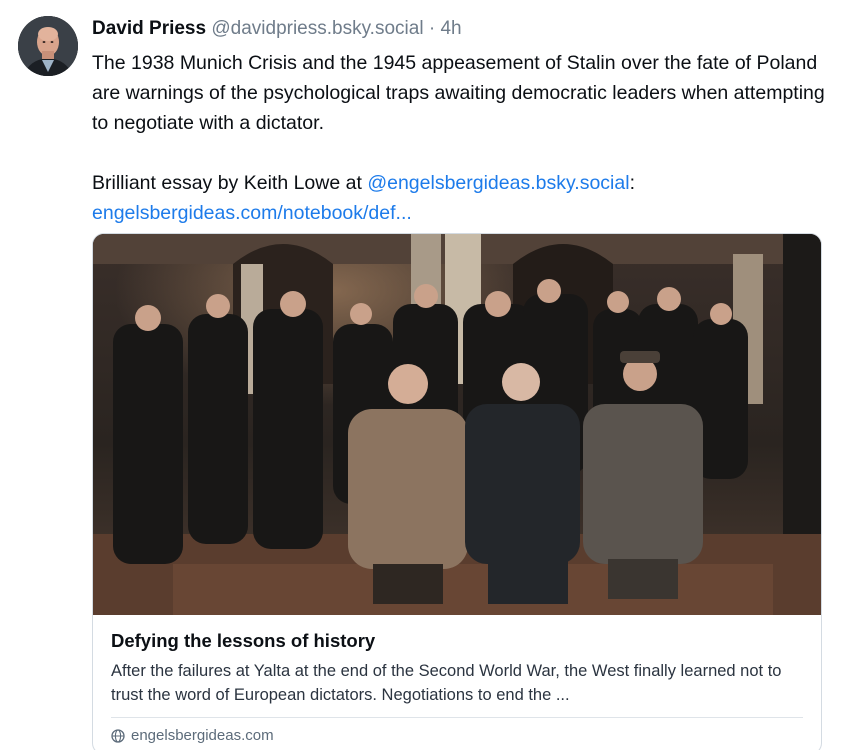 Image resolution: width=863 pixels, height=750 pixels. What do you see at coordinates (118, 736) in the screenshot?
I see `globe-icon` at bounding box center [118, 736].